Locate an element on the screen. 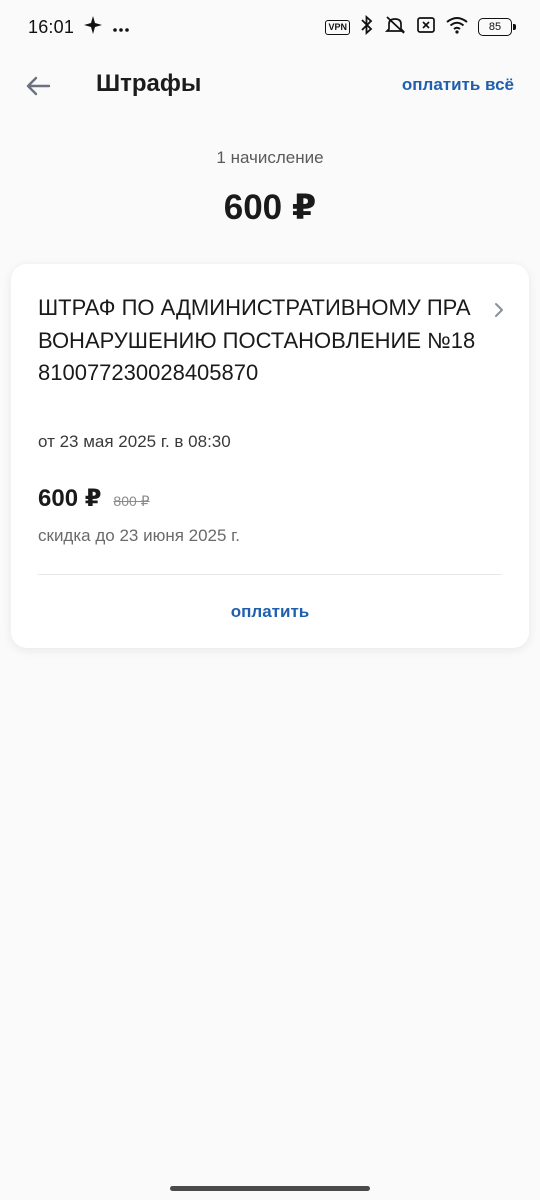 This screenshot has height=1200, width=540. status-right: VPN 85 is located at coordinates (420, 27).